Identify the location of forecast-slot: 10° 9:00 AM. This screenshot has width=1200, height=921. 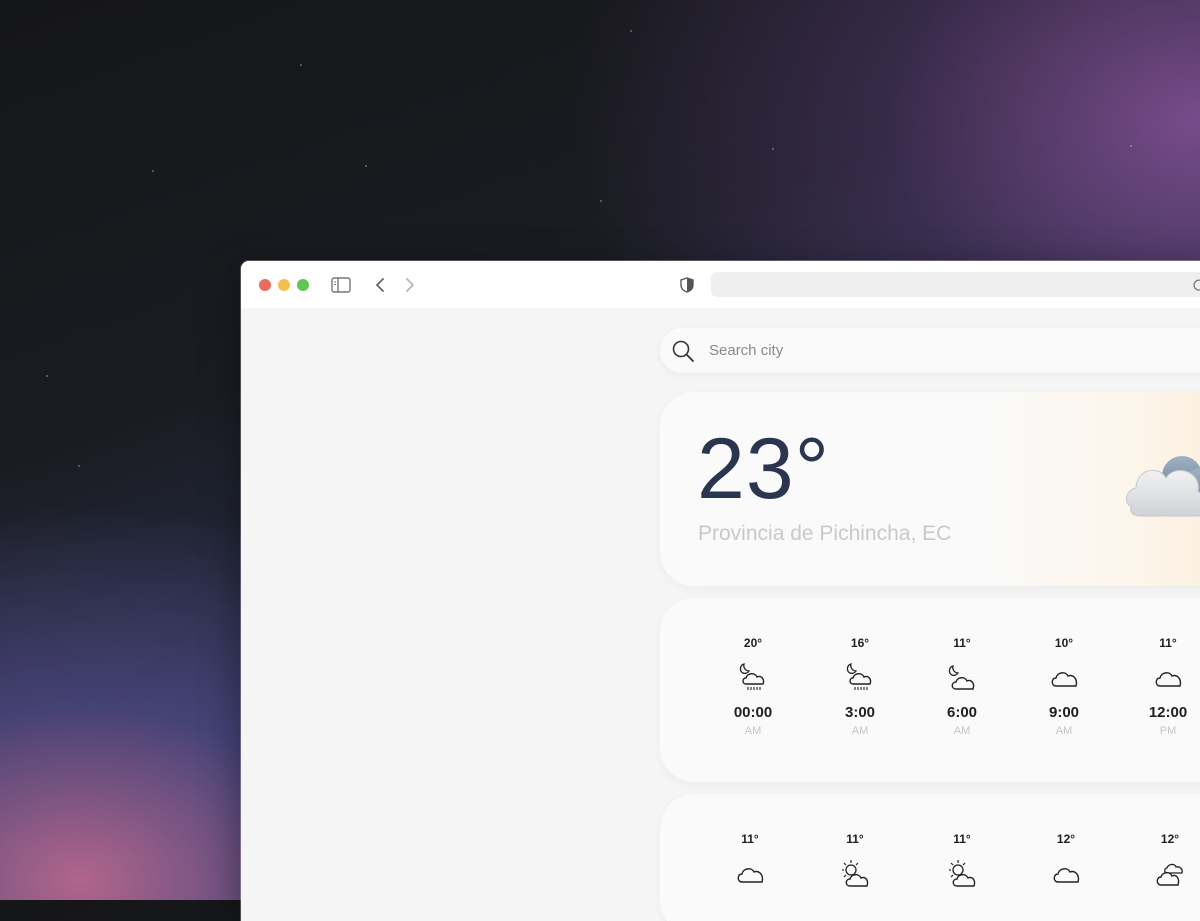
(1064, 686).